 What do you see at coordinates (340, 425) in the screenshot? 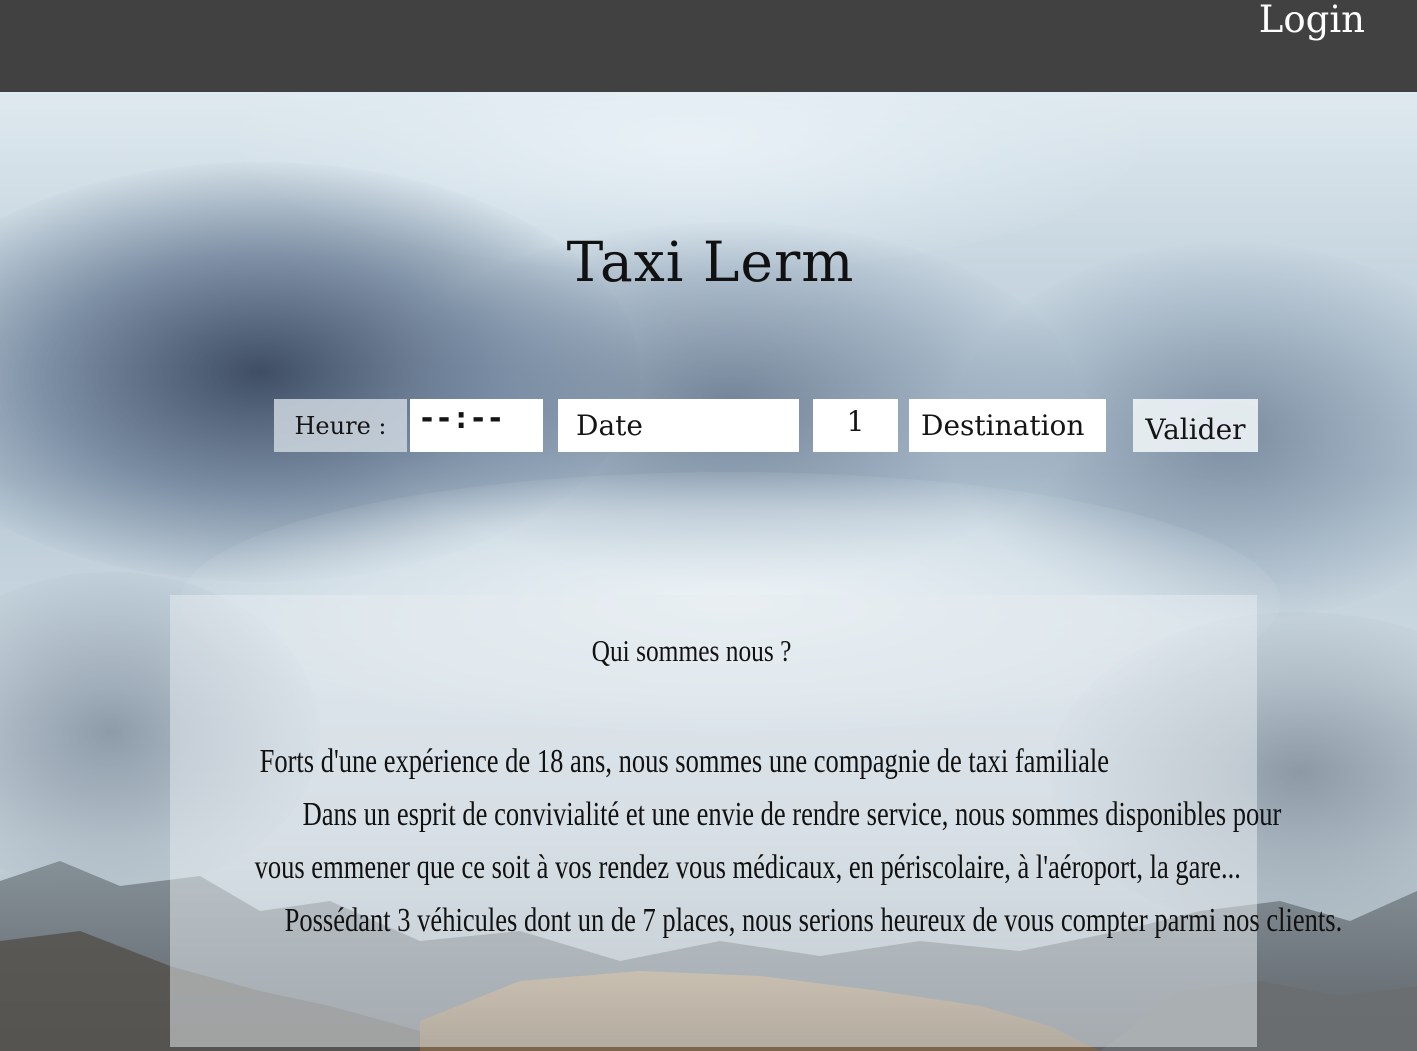
I see `heure-label: Heure :` at bounding box center [340, 425].